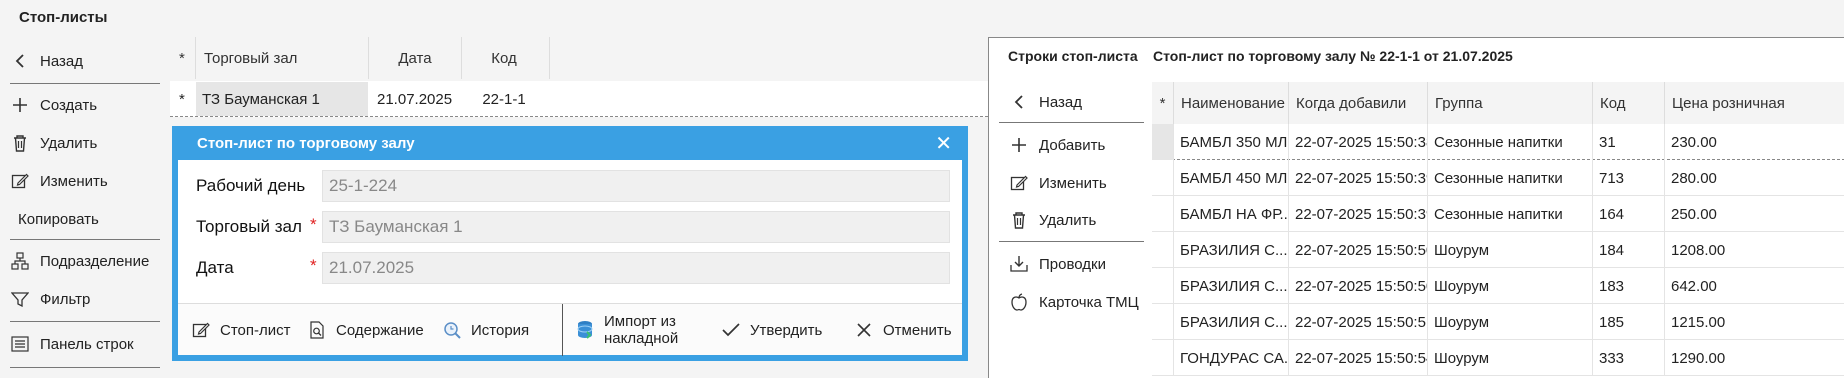 This screenshot has width=1844, height=378. Describe the element at coordinates (69, 105) in the screenshot. I see `create-label: Создать` at that location.